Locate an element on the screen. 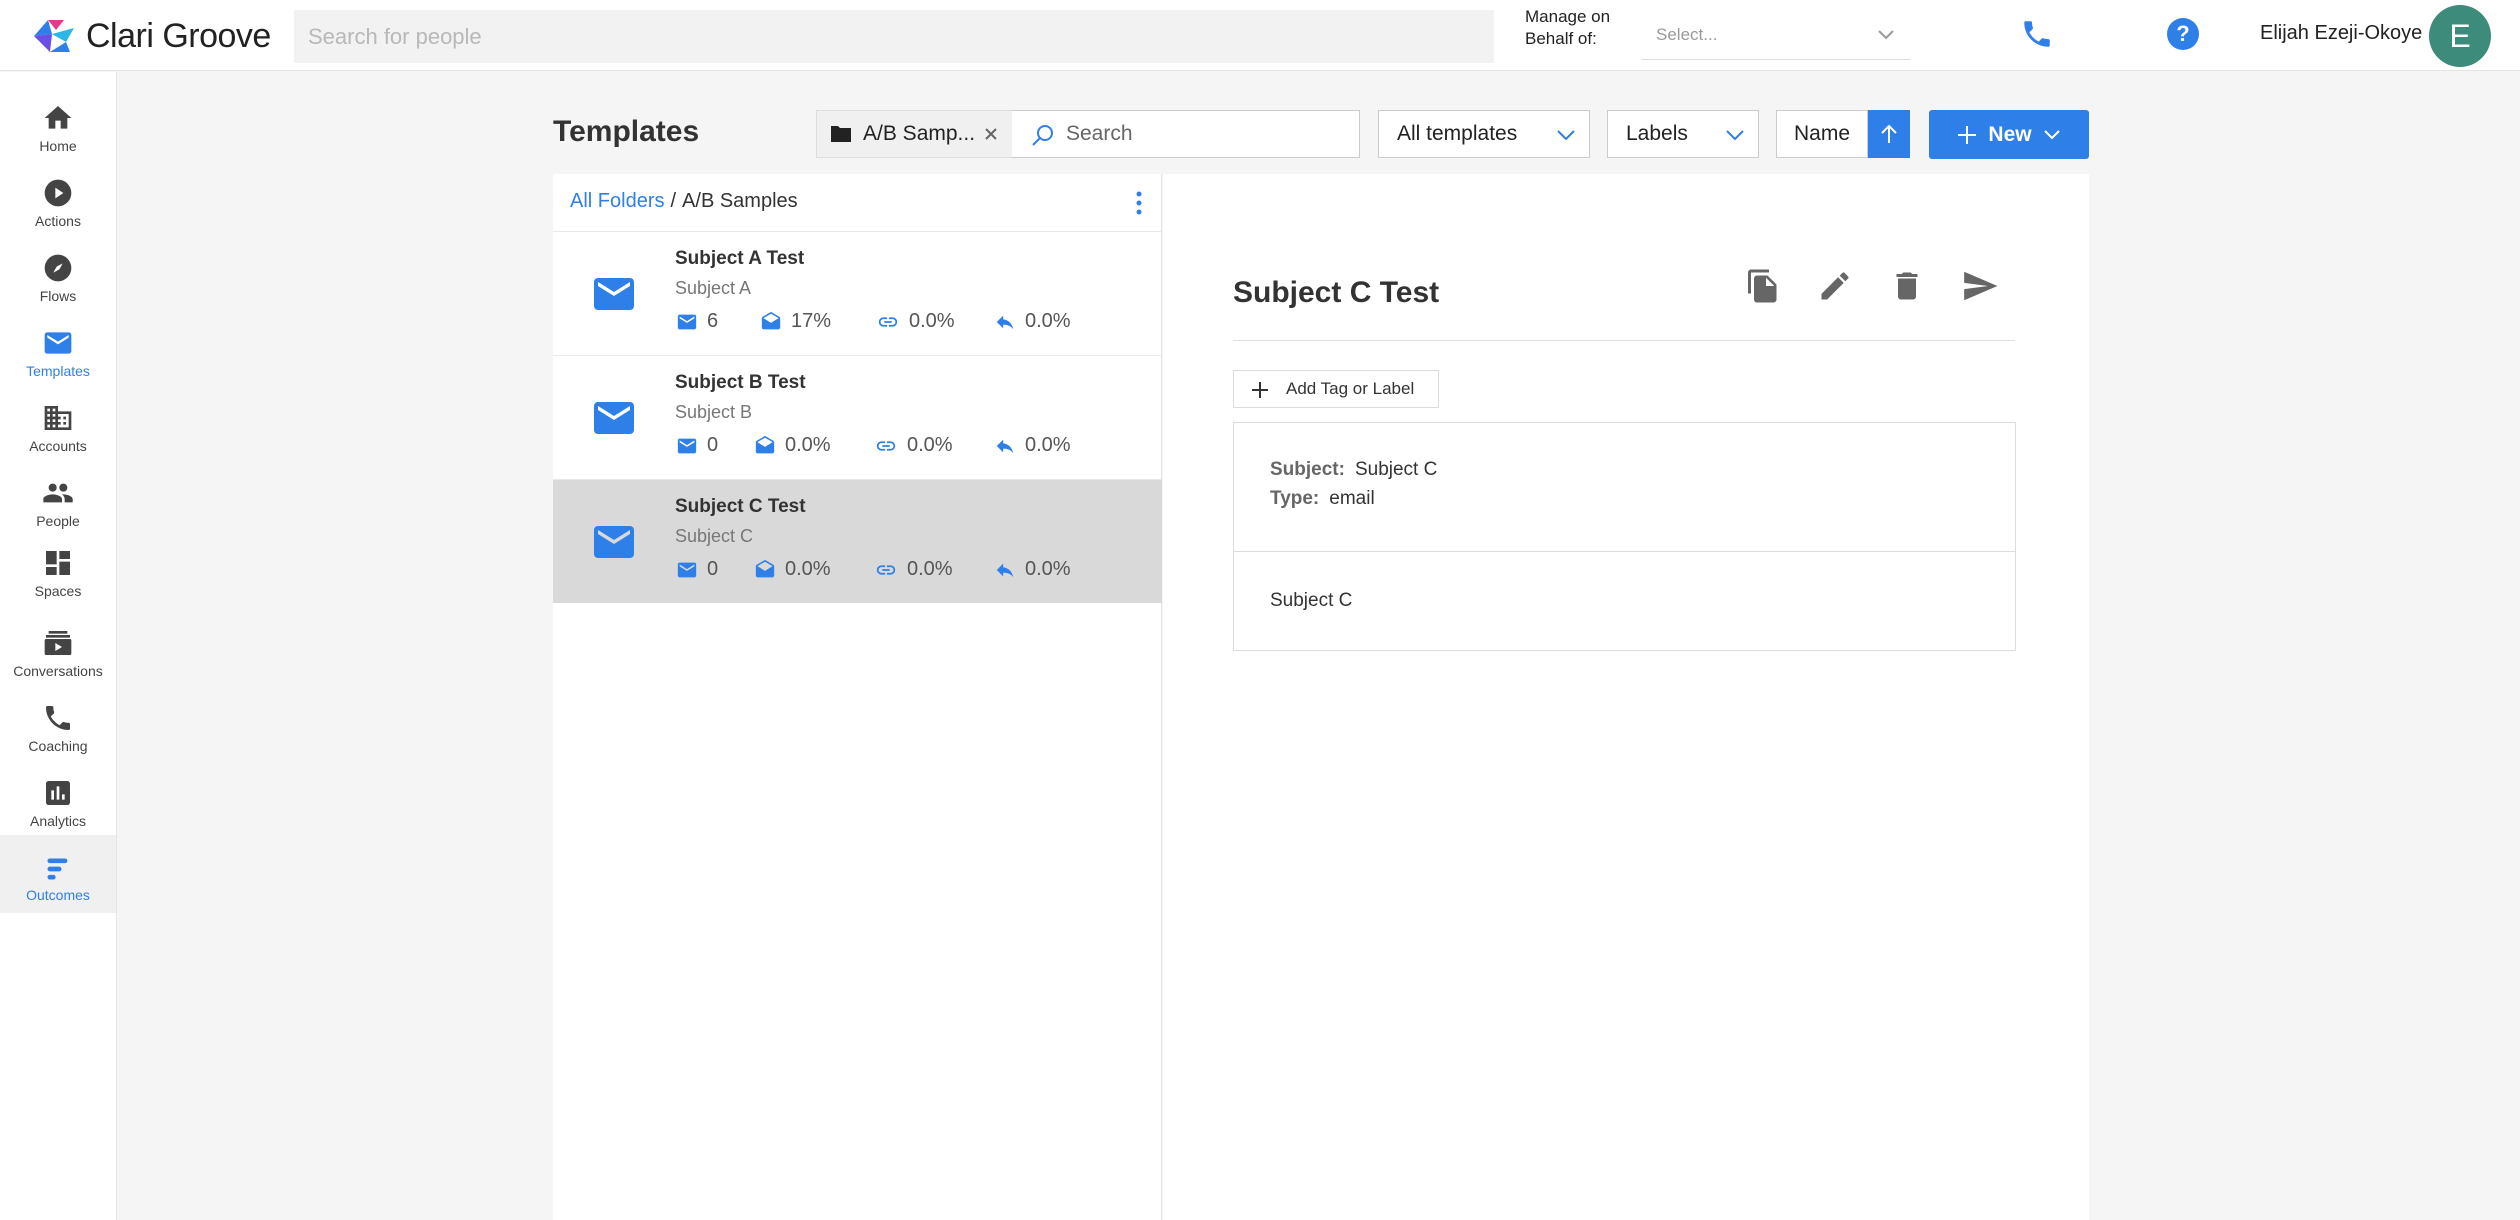  sidebar-item-label: Templates is located at coordinates (58, 371).